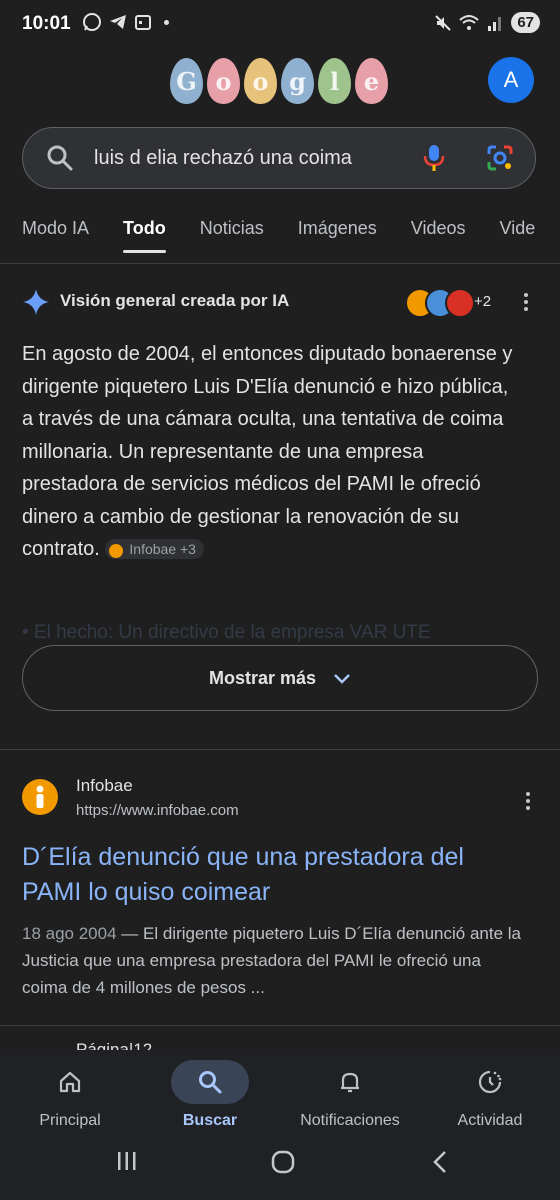  I want to click on logo-letter: e, so click(371, 81).